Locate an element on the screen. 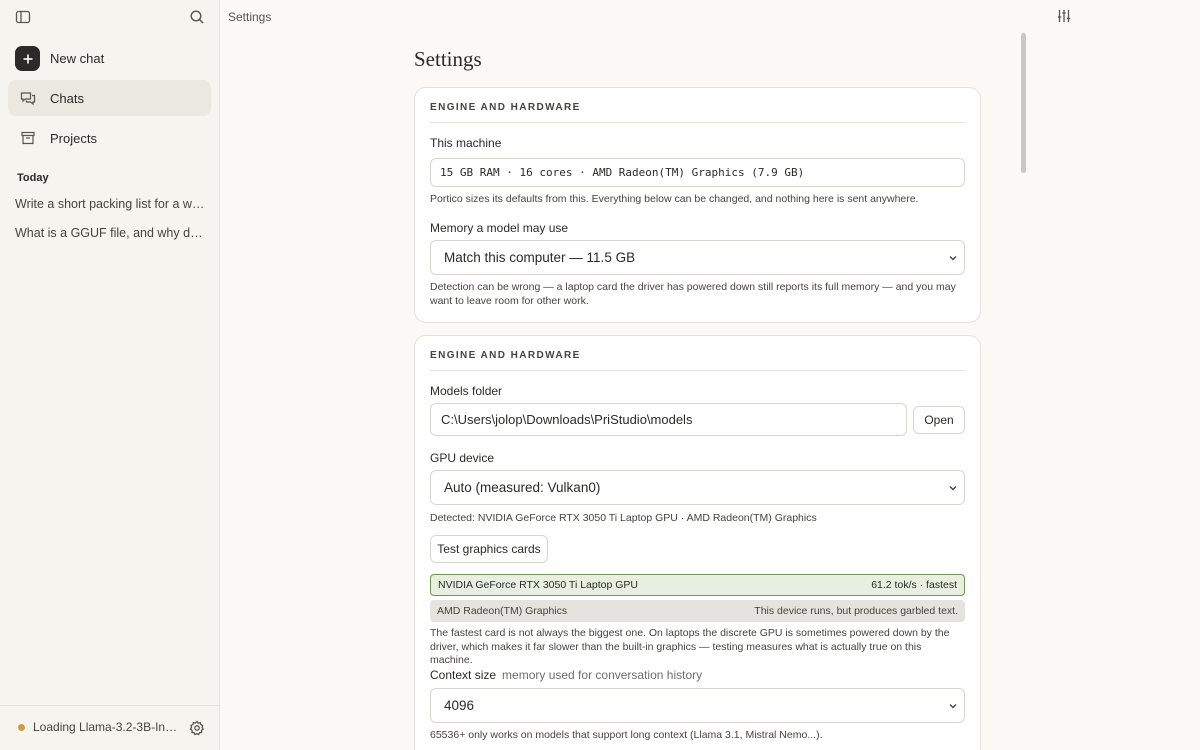  scrollbar is located at coordinates (1023, 103).